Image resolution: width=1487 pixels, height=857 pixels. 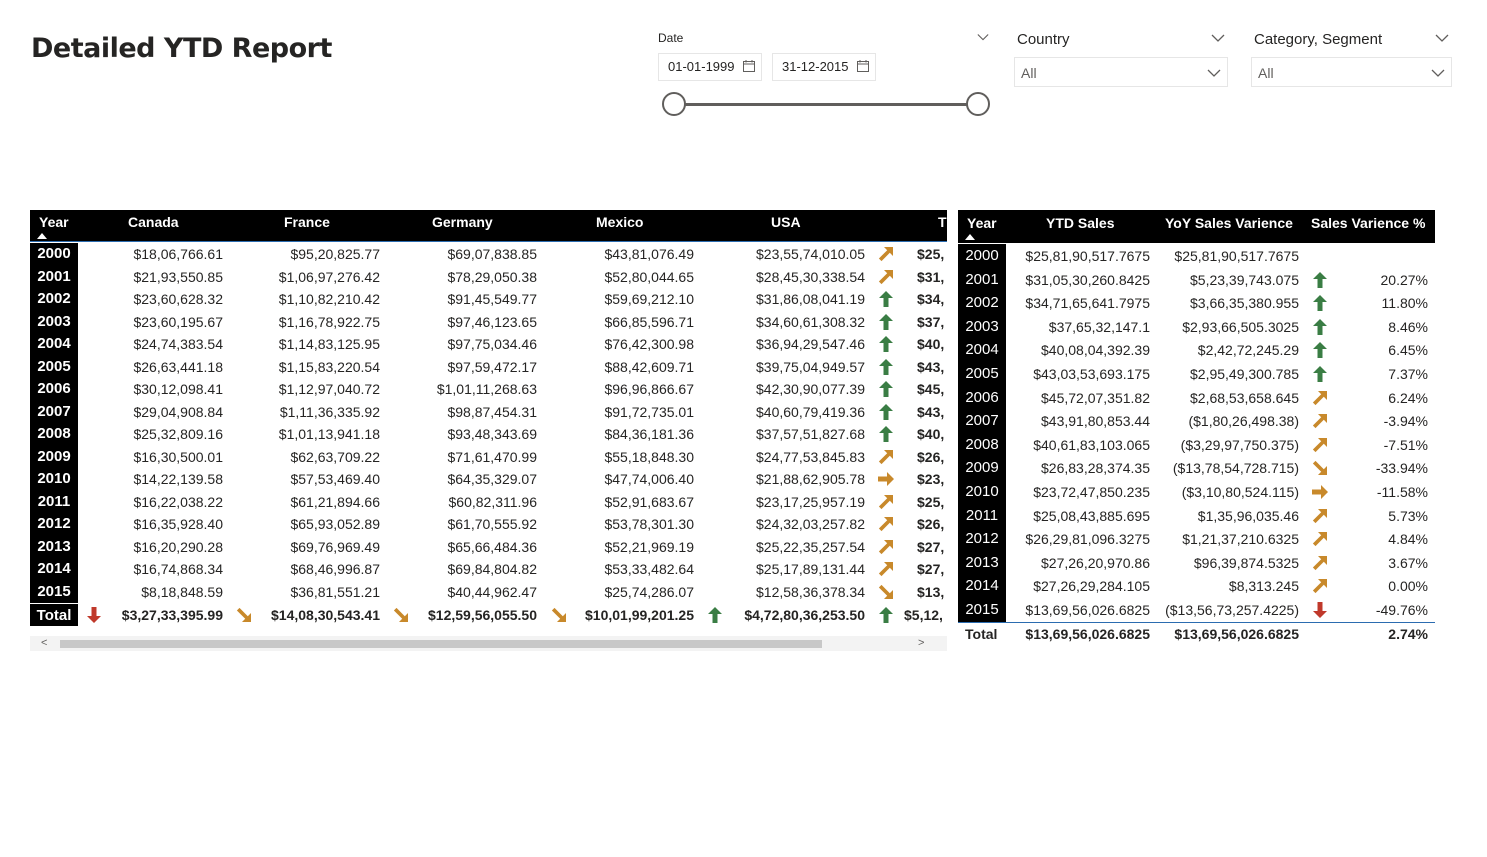 I want to click on sort-ascending-icon, so click(x=42, y=236).